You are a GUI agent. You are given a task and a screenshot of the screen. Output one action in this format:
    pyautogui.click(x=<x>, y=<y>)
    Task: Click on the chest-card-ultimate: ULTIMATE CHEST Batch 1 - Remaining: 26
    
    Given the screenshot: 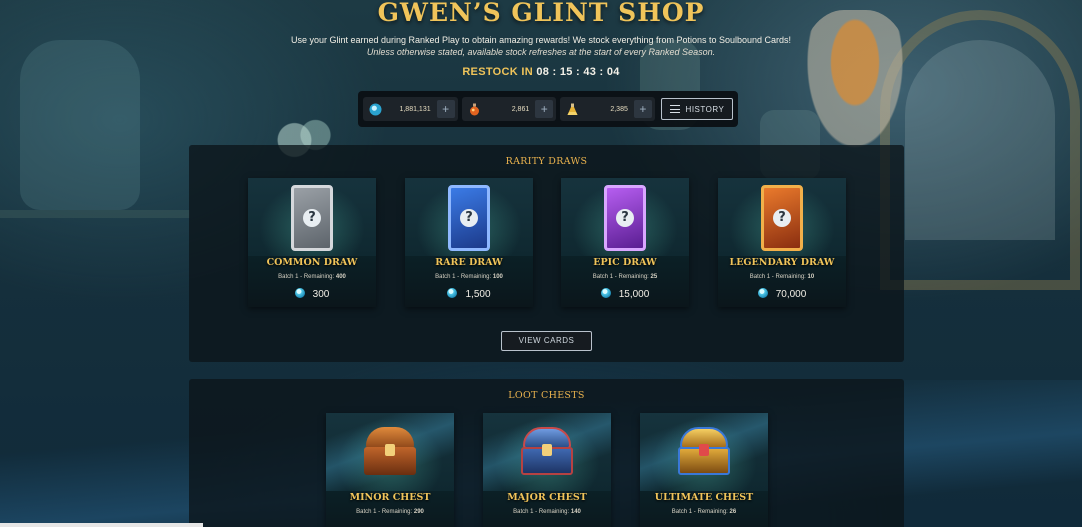 What is the action you would take?
    pyautogui.click(x=704, y=470)
    